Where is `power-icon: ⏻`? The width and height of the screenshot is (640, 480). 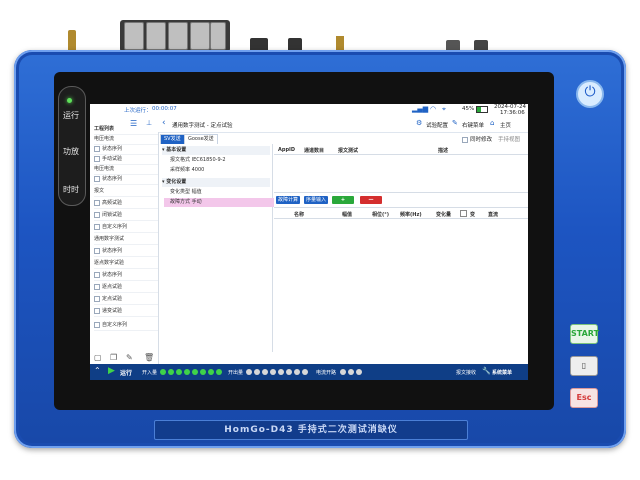 power-icon: ⏻ is located at coordinates (590, 92).